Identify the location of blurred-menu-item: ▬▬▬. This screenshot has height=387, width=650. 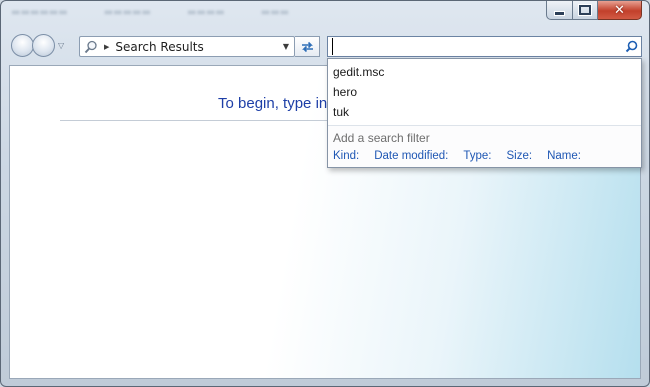
(275, 12).